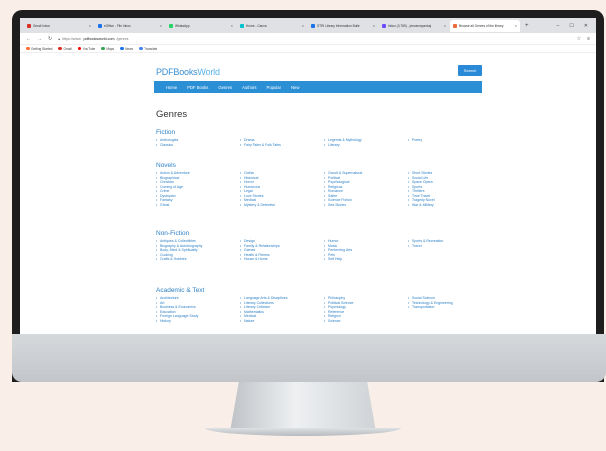 The height and width of the screenshot is (451, 606). What do you see at coordinates (197, 87) in the screenshot?
I see `nav-link: PDF Books` at bounding box center [197, 87].